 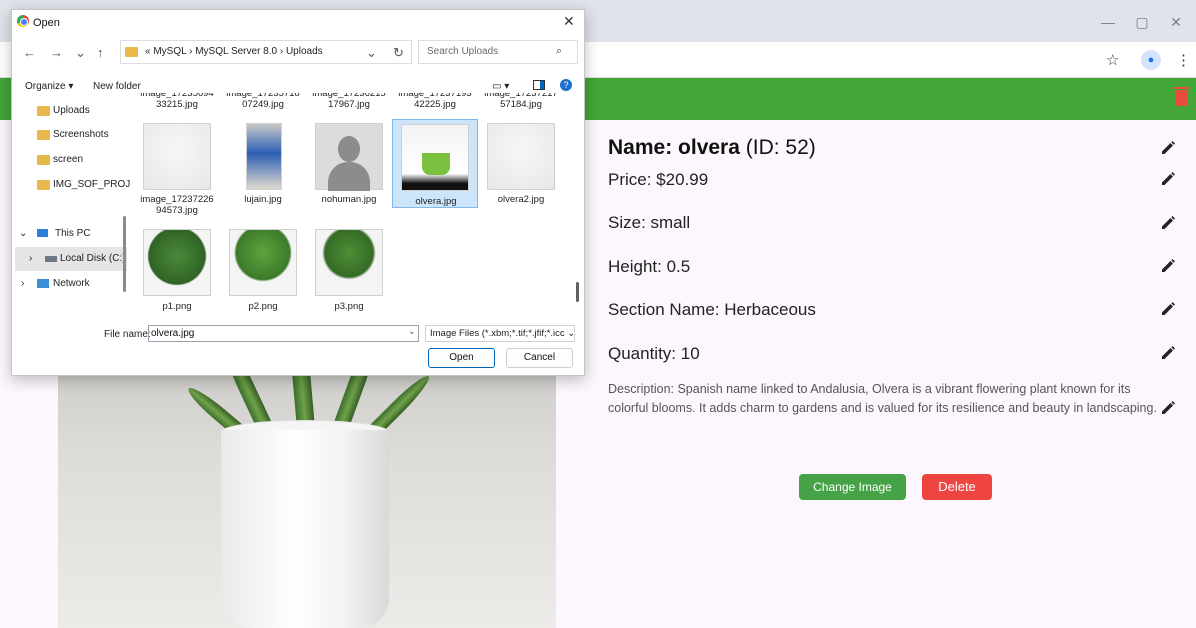 What do you see at coordinates (23, 234) in the screenshot?
I see `expand-chevron-icon: ⌄` at bounding box center [23, 234].